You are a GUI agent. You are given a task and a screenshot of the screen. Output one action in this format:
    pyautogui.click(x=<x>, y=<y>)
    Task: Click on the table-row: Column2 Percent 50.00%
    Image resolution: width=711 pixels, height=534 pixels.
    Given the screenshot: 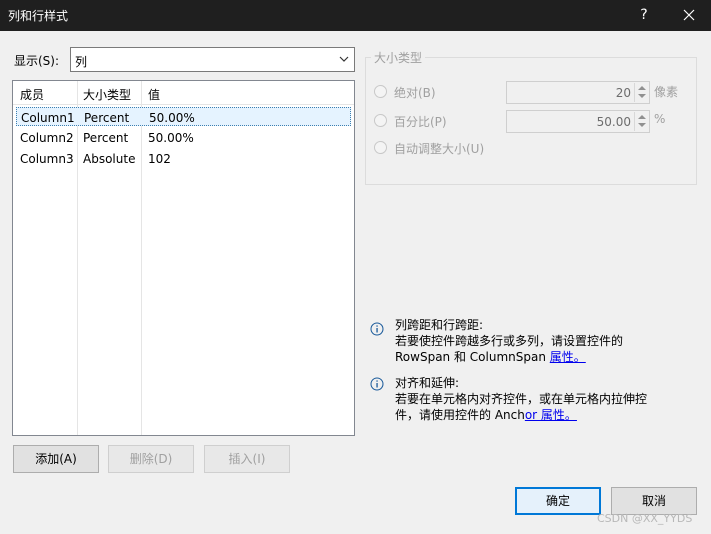 What is the action you would take?
    pyautogui.click(x=183, y=137)
    